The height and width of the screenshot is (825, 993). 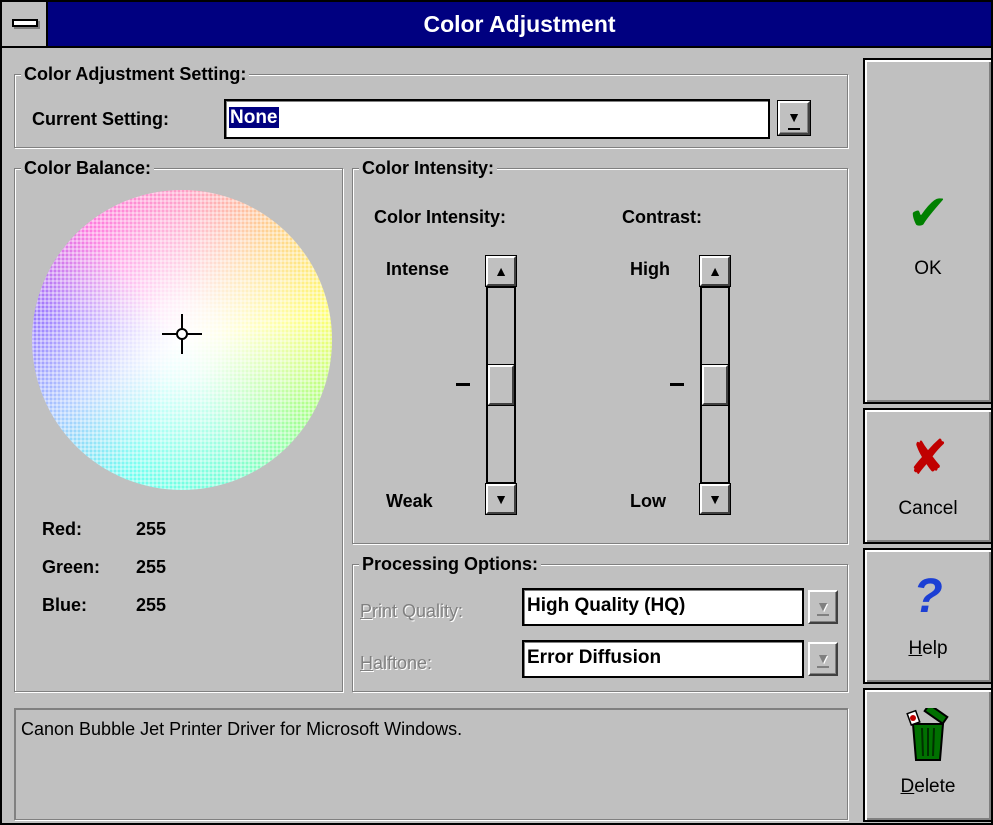 What do you see at coordinates (254, 117) in the screenshot?
I see `current-setting-value: None` at bounding box center [254, 117].